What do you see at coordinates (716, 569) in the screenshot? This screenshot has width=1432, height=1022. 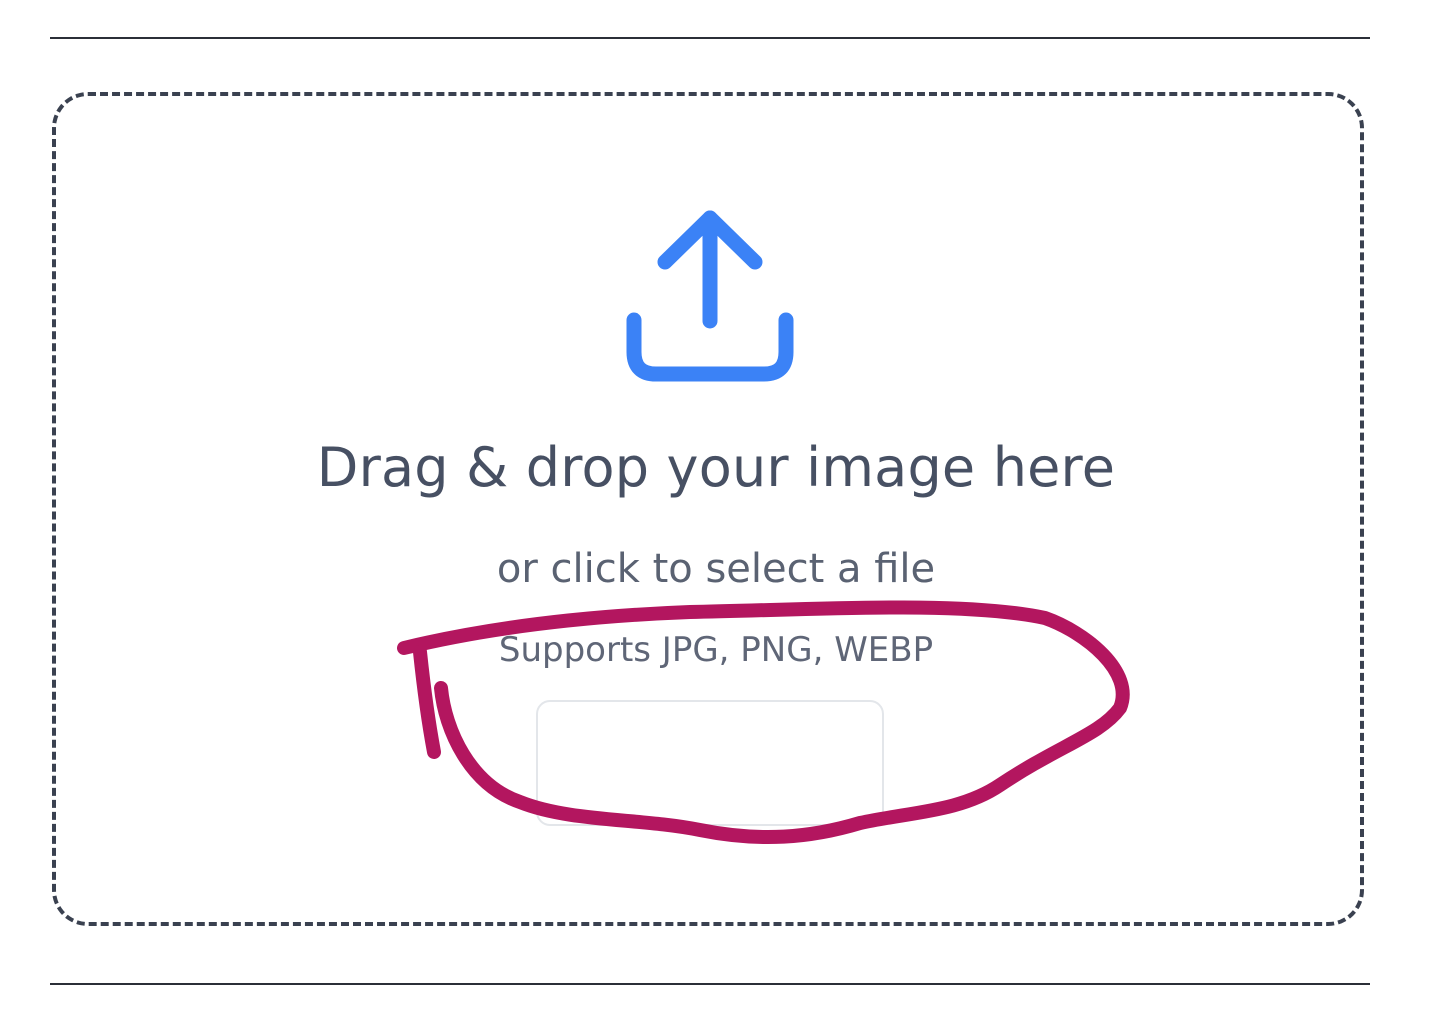 I see `dropzone-subtitle: or click to select a file` at bounding box center [716, 569].